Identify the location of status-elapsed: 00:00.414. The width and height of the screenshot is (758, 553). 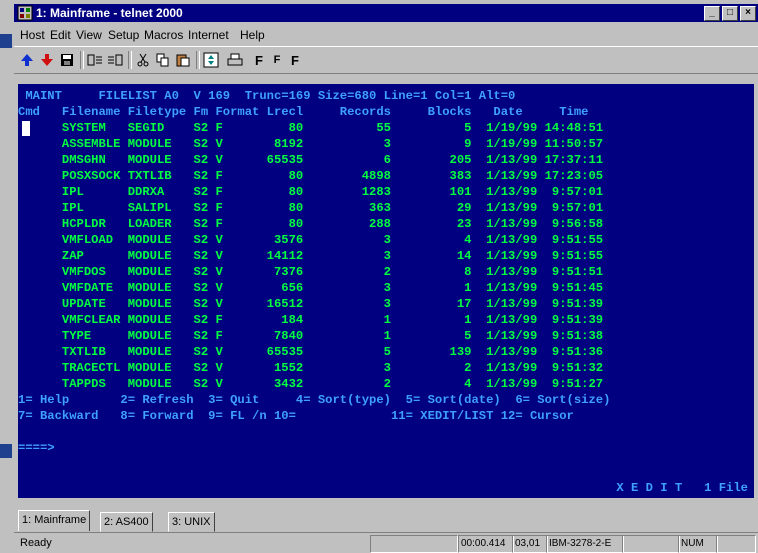
(486, 544).